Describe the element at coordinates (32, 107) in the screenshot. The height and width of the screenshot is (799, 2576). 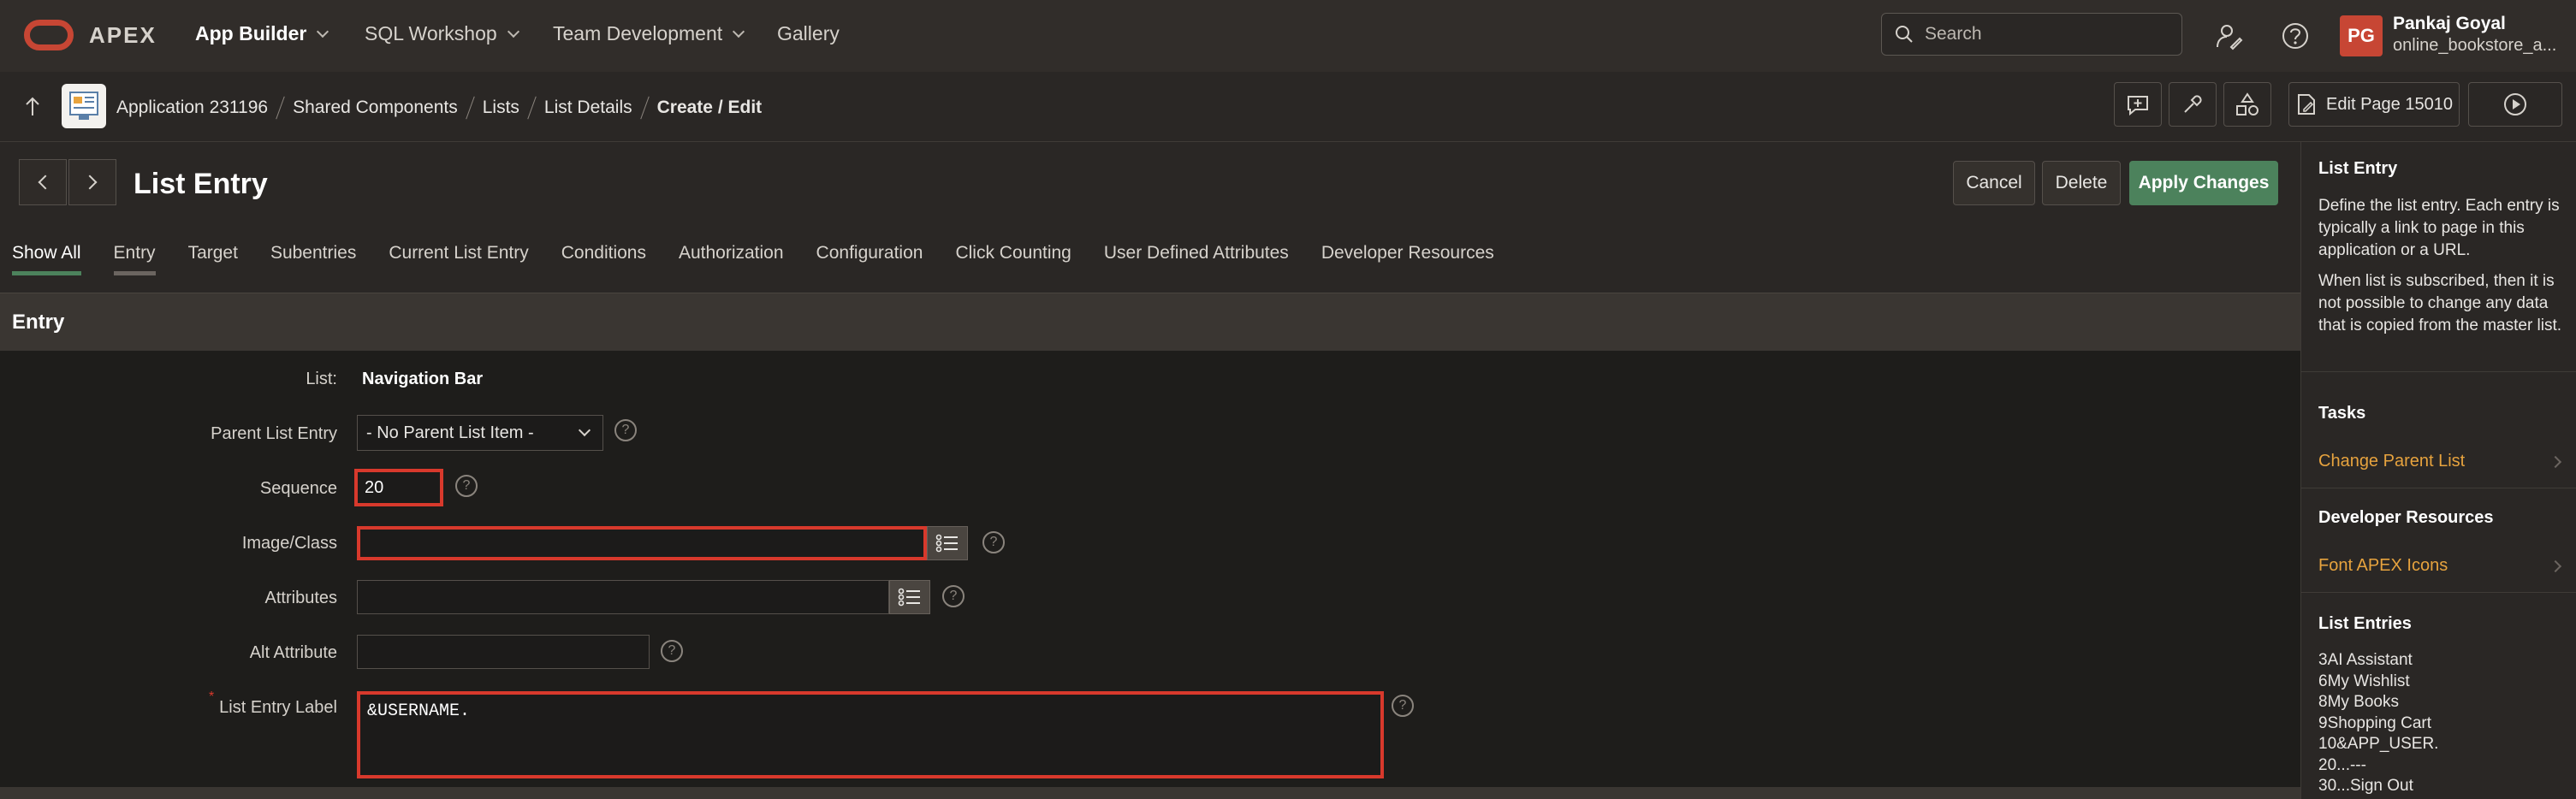
I see `arrow-up-icon` at that location.